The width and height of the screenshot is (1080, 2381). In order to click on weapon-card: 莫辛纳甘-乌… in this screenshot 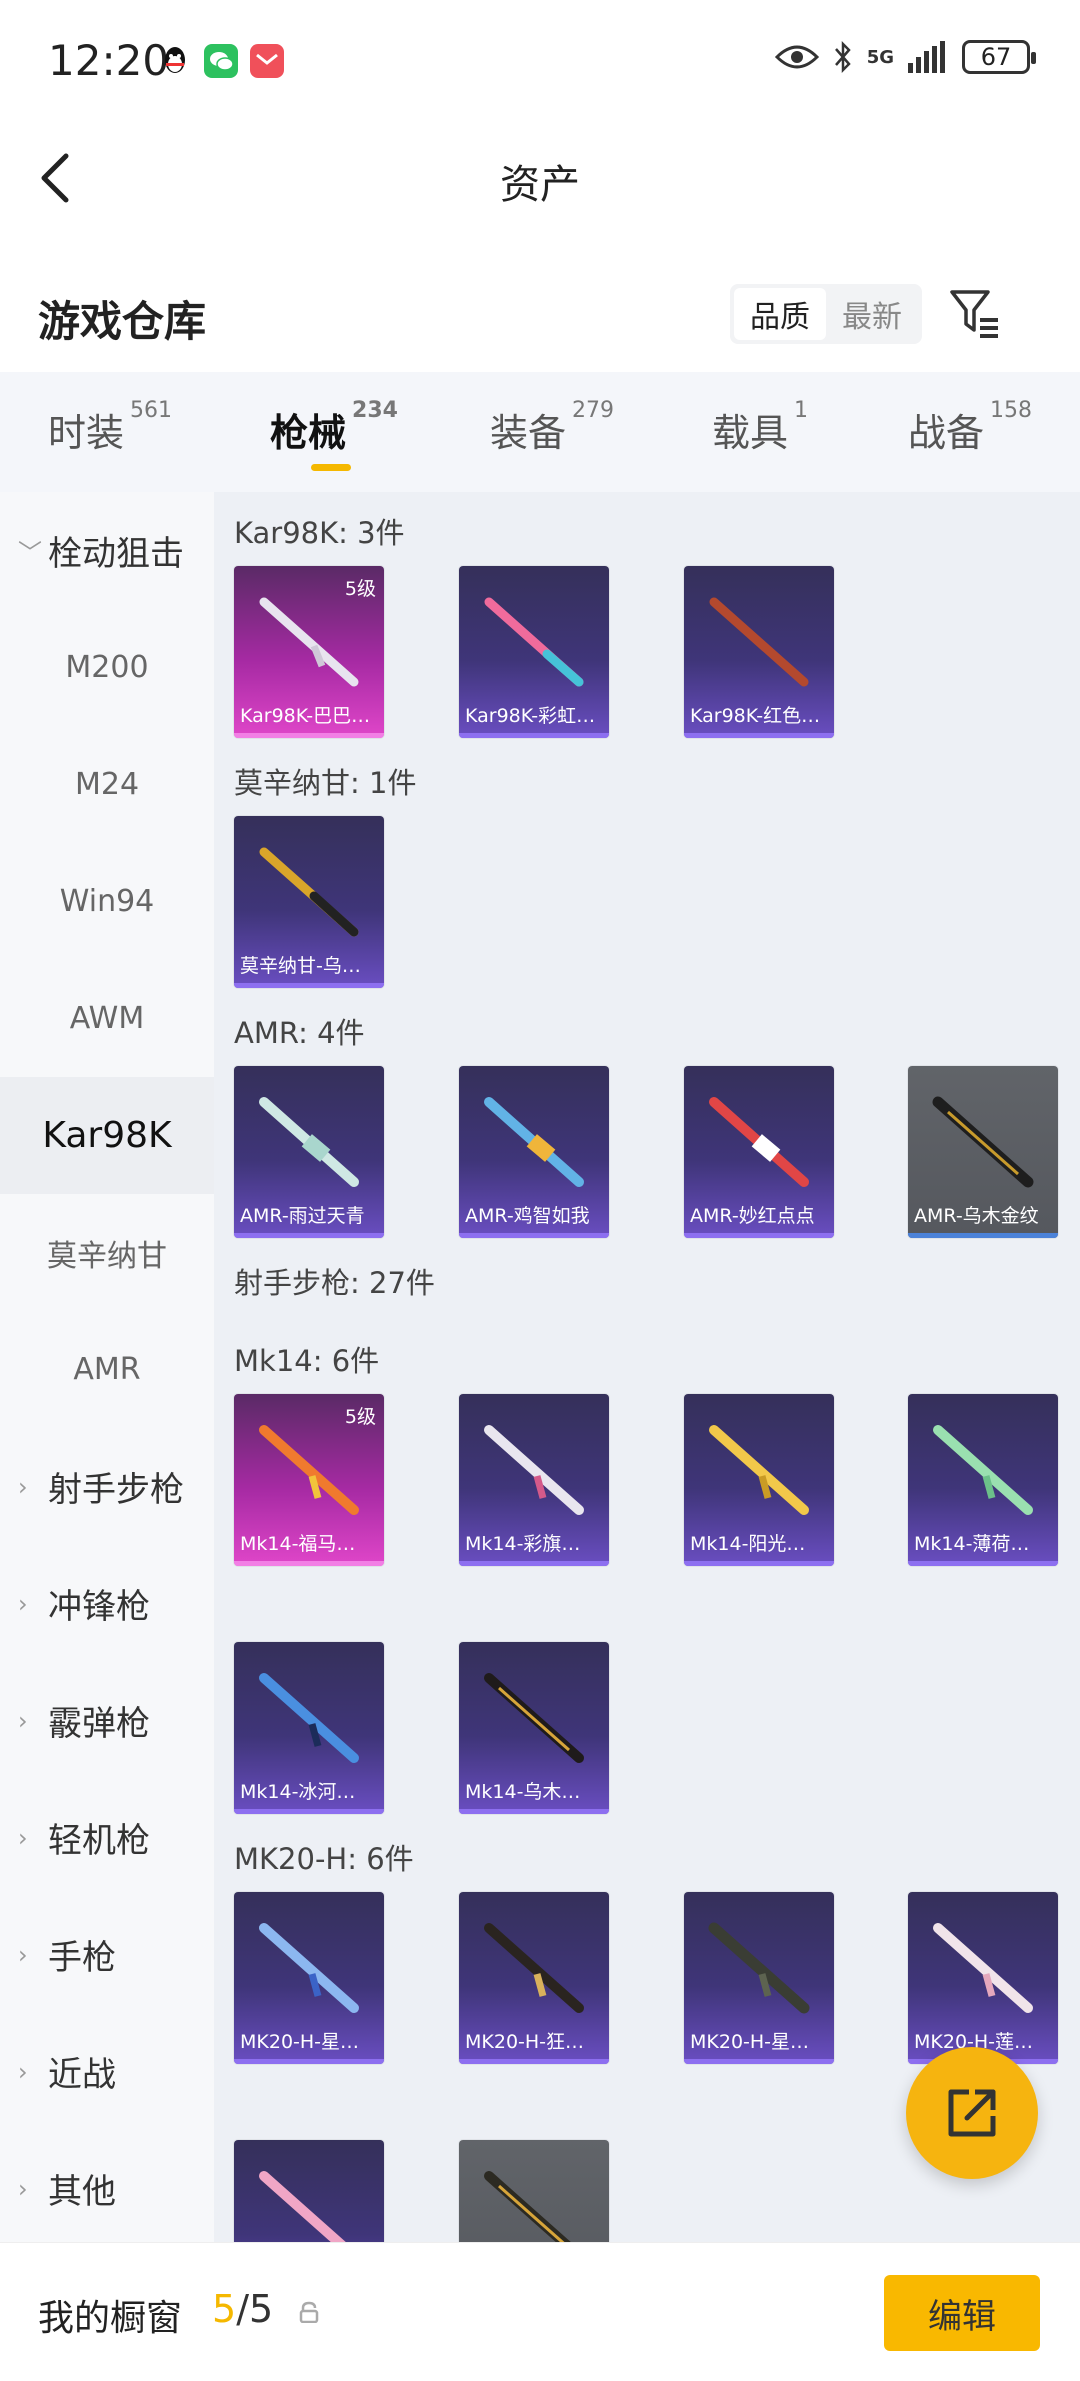, I will do `click(309, 902)`.